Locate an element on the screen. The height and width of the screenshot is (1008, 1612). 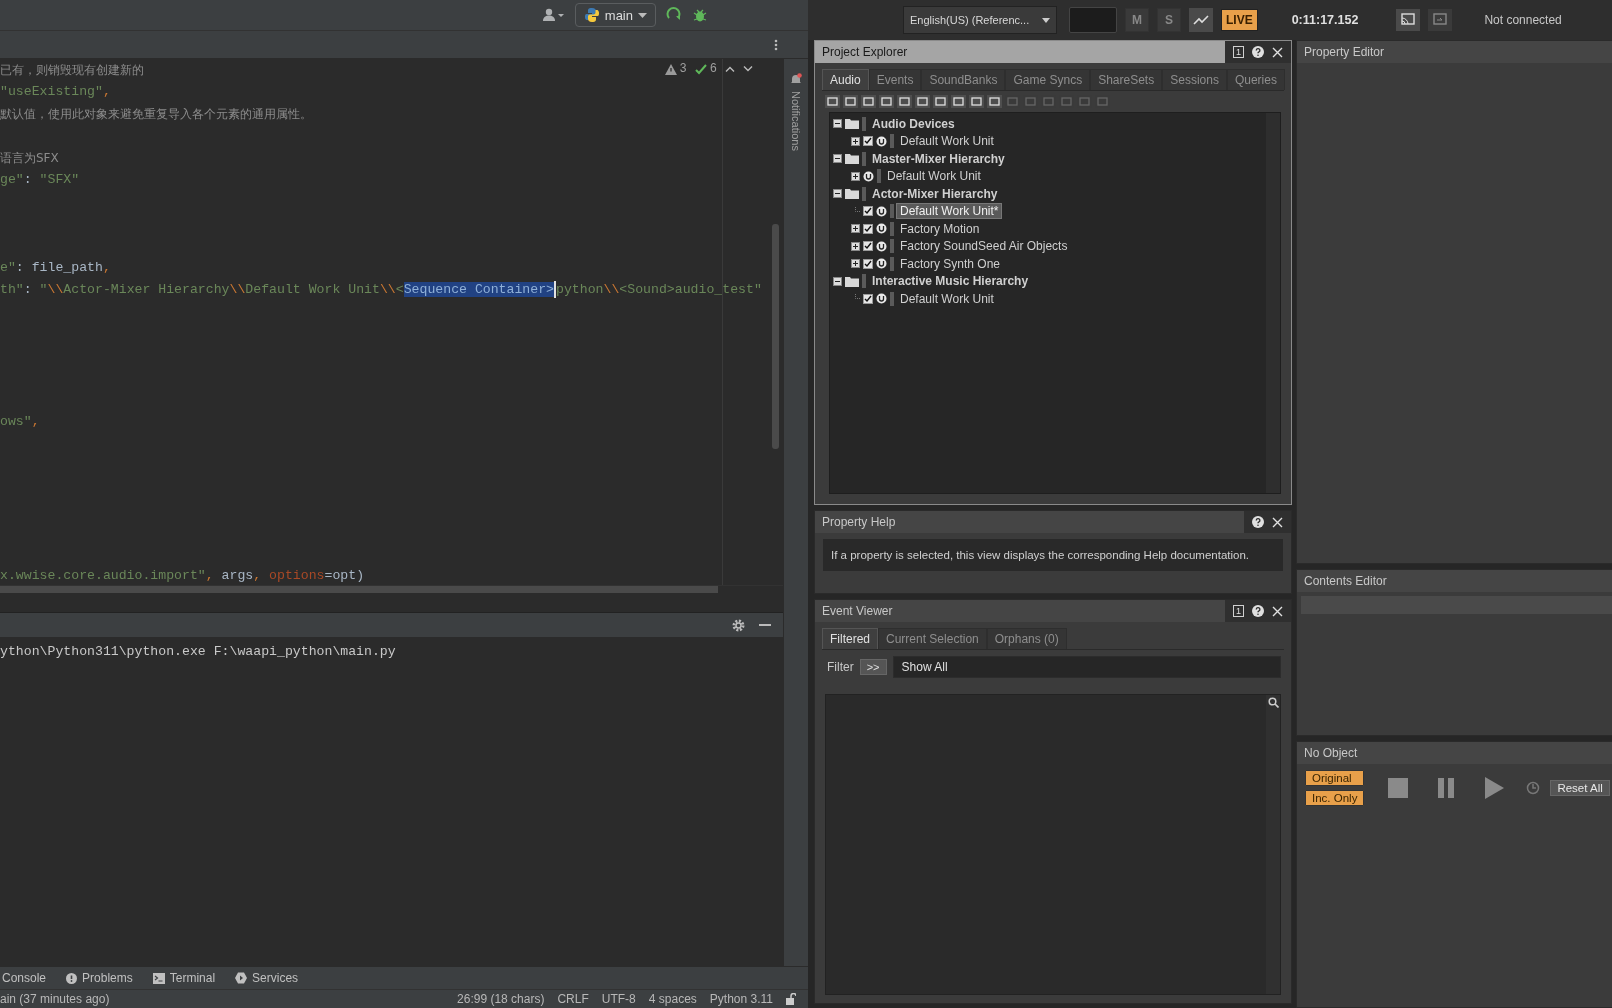
more-icon is located at coordinates (776, 44).